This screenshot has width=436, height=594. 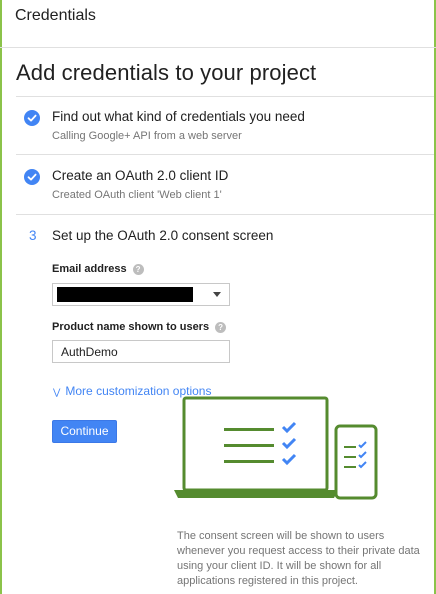 I want to click on step-title: Set up the OAuth 2.0 consent screen, so click(x=163, y=235).